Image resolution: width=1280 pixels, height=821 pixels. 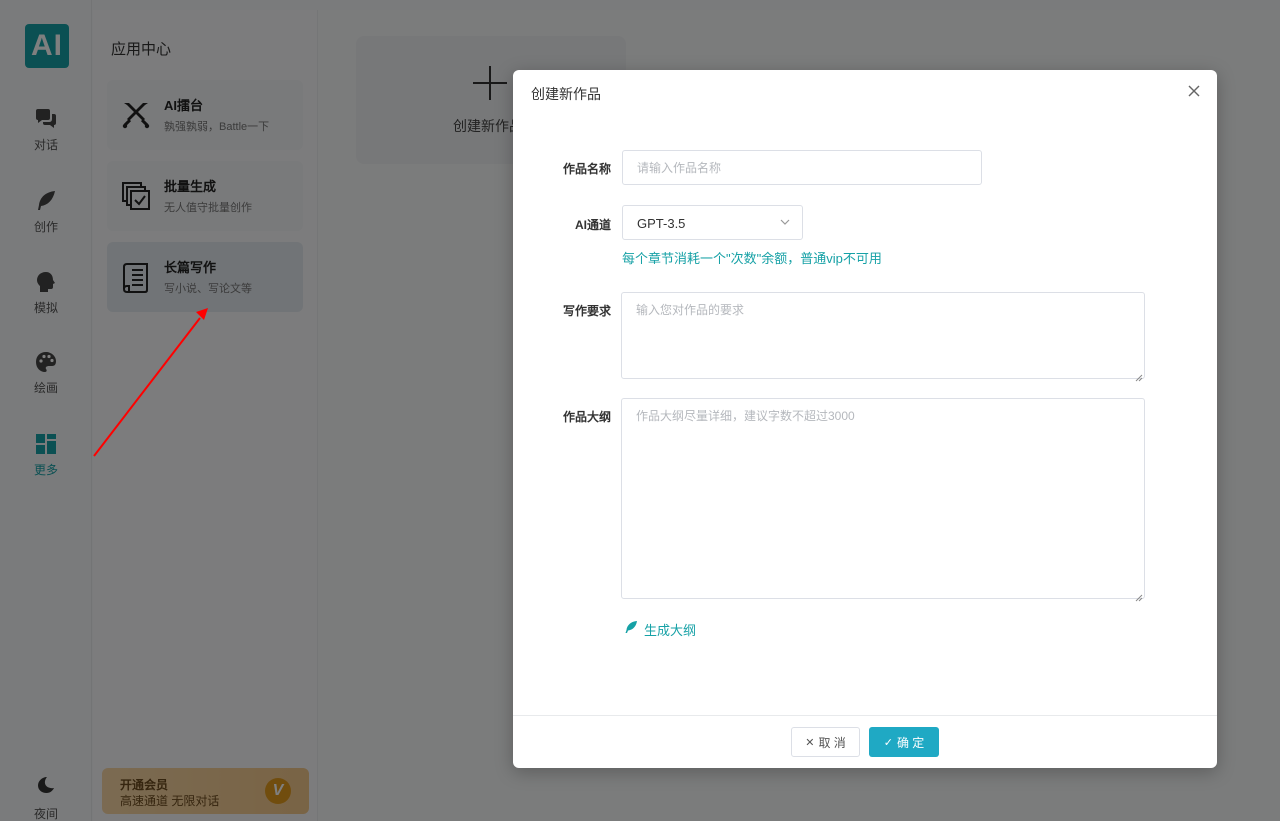 I want to click on cancel-button: ✕ 取 消, so click(x=825, y=742).